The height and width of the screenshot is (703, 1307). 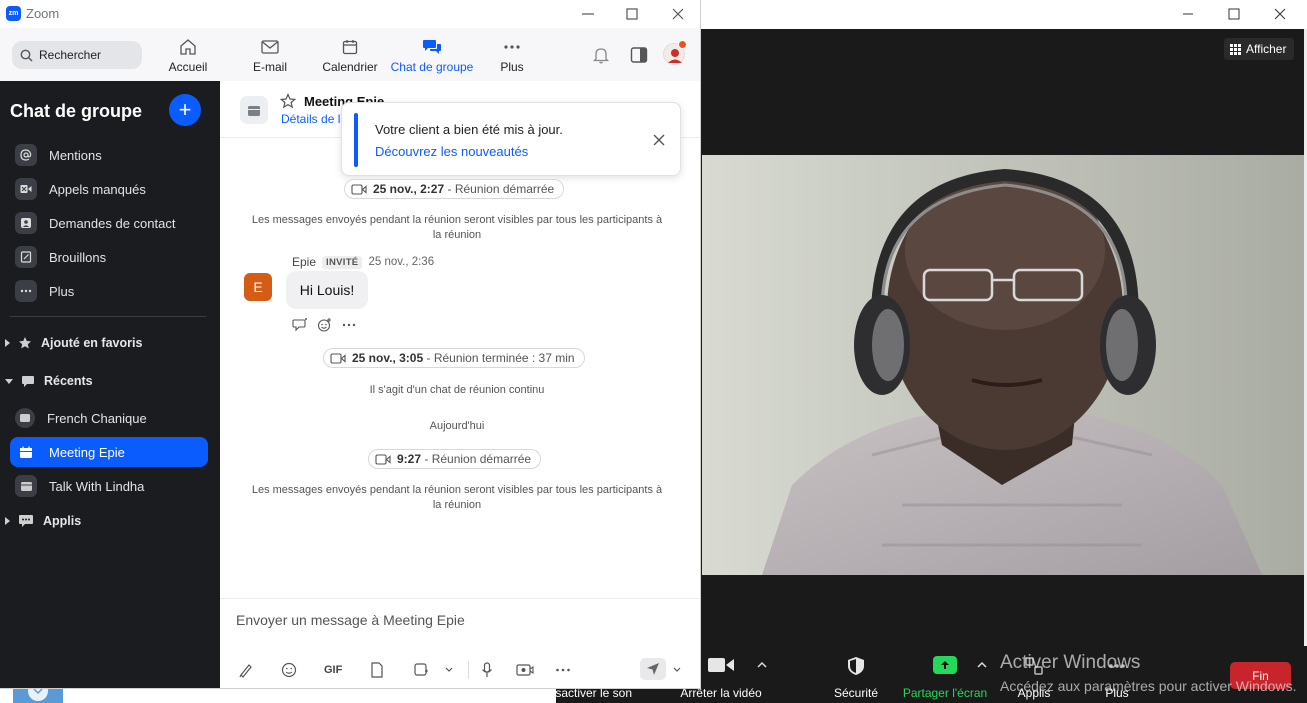 What do you see at coordinates (456, 620) in the screenshot?
I see `message-input` at bounding box center [456, 620].